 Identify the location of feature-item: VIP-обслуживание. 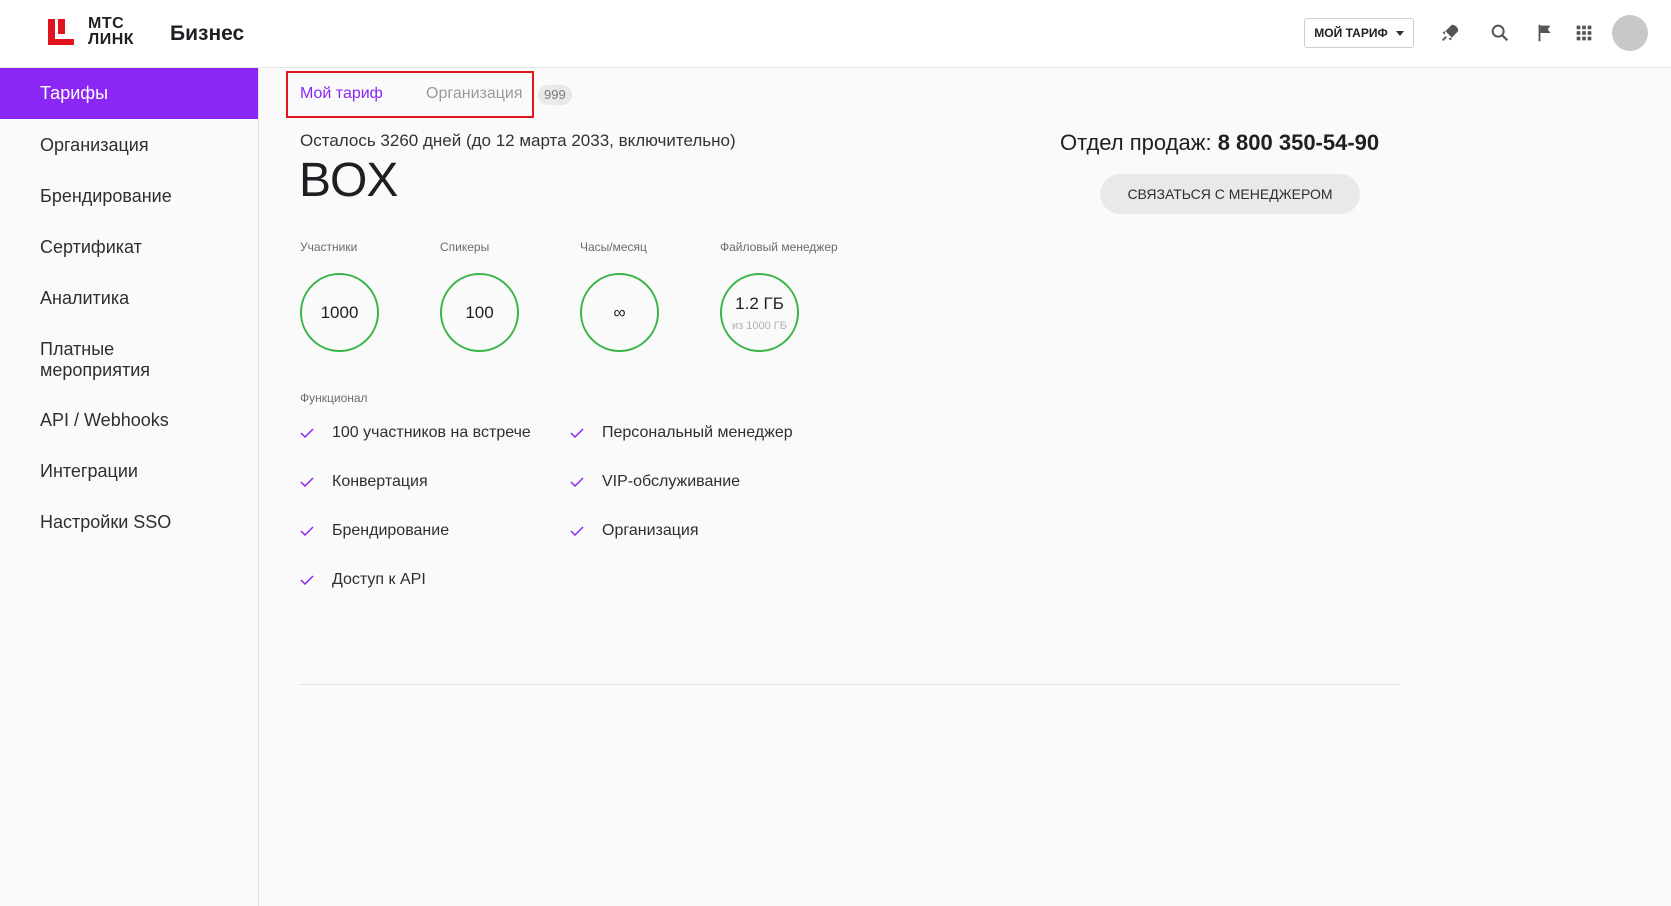
(655, 482).